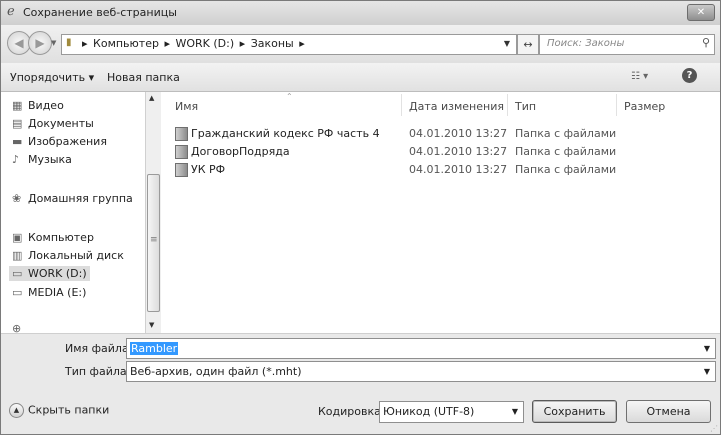 The width and height of the screenshot is (721, 435). Describe the element at coordinates (126, 43) in the screenshot. I see `breadcrumb-computer: Компьютер` at that location.